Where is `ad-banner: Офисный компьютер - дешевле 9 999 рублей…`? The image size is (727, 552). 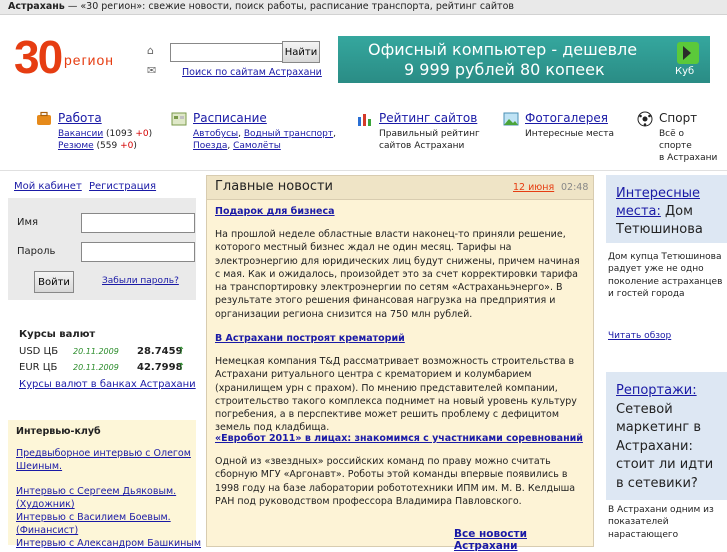 ad-banner: Офисный компьютер - дешевле 9 999 рублей… is located at coordinates (524, 59).